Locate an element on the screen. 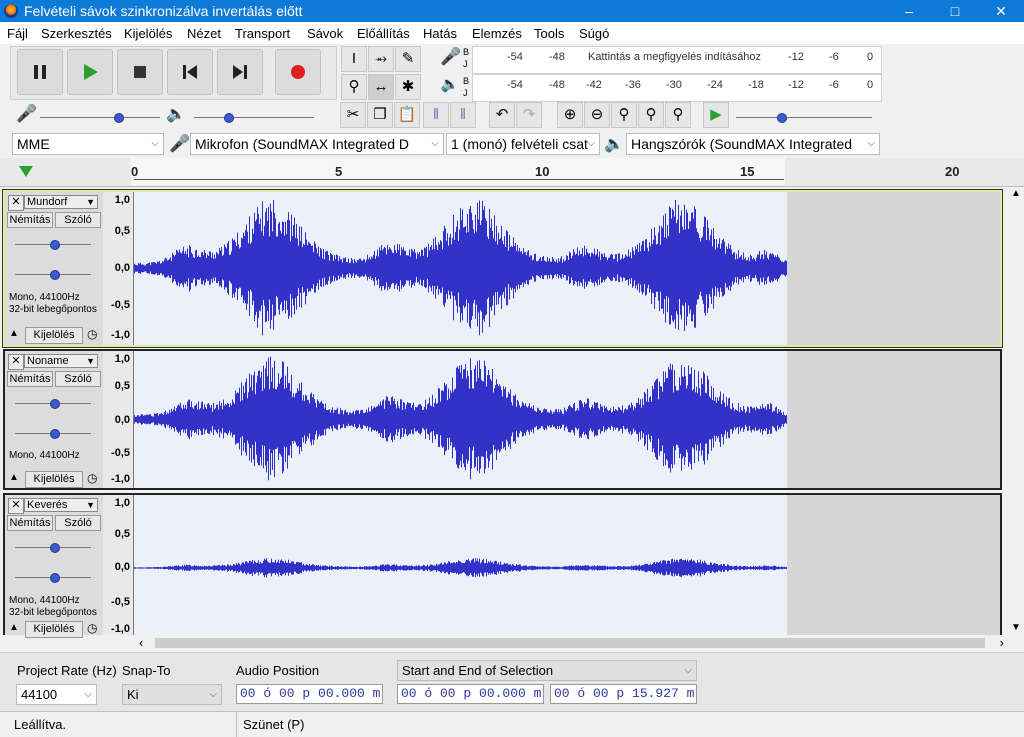 The height and width of the screenshot is (737, 1024). playback-volume-slider is located at coordinates (254, 117).